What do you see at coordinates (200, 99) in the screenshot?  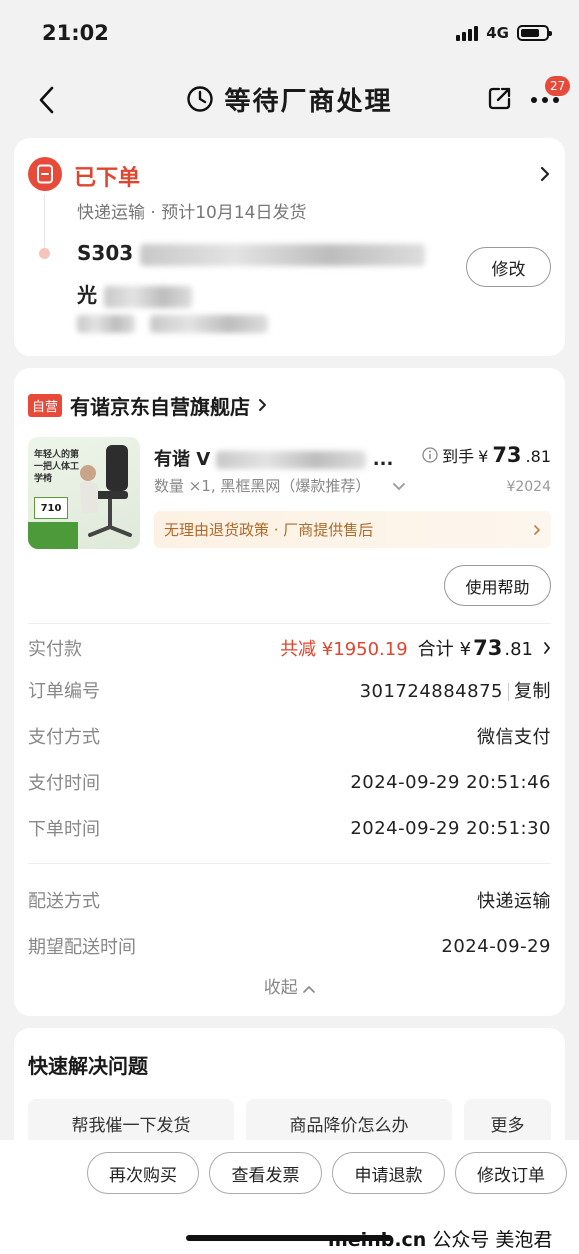 I see `clock-icon` at bounding box center [200, 99].